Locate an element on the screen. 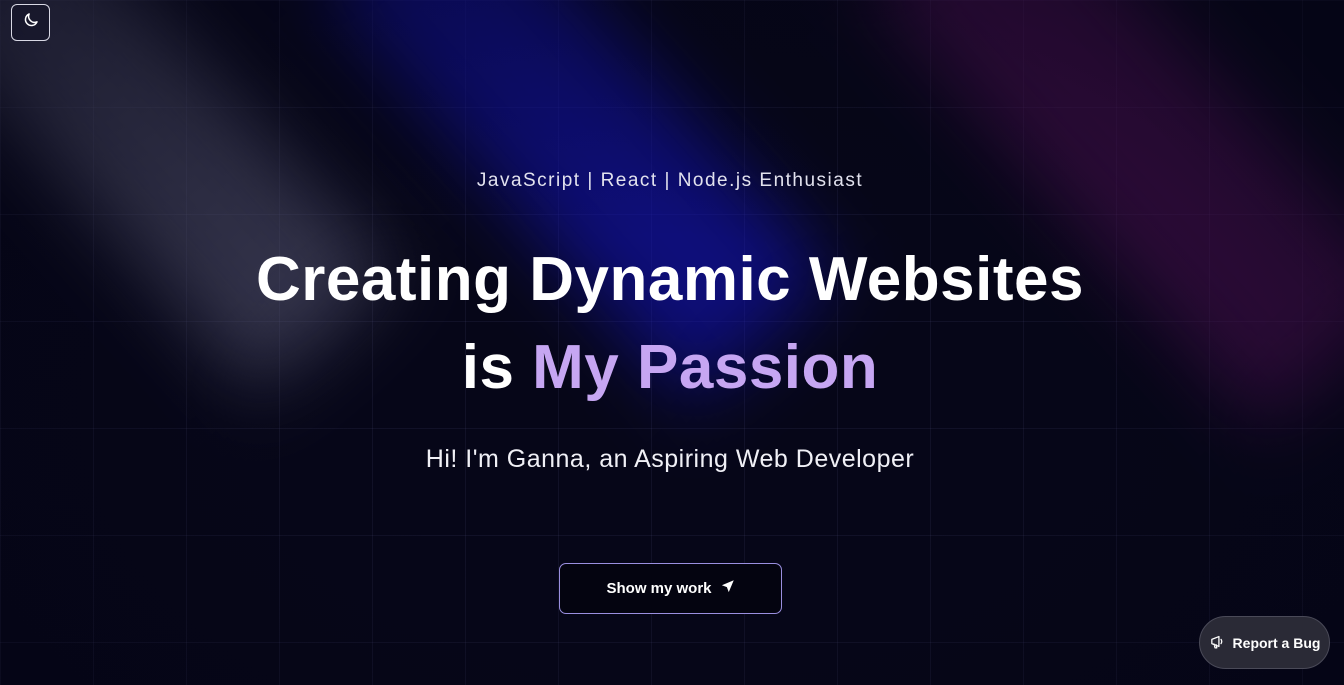 This screenshot has height=685, width=1344. report-bug-button: Report a Bug is located at coordinates (1264, 642).